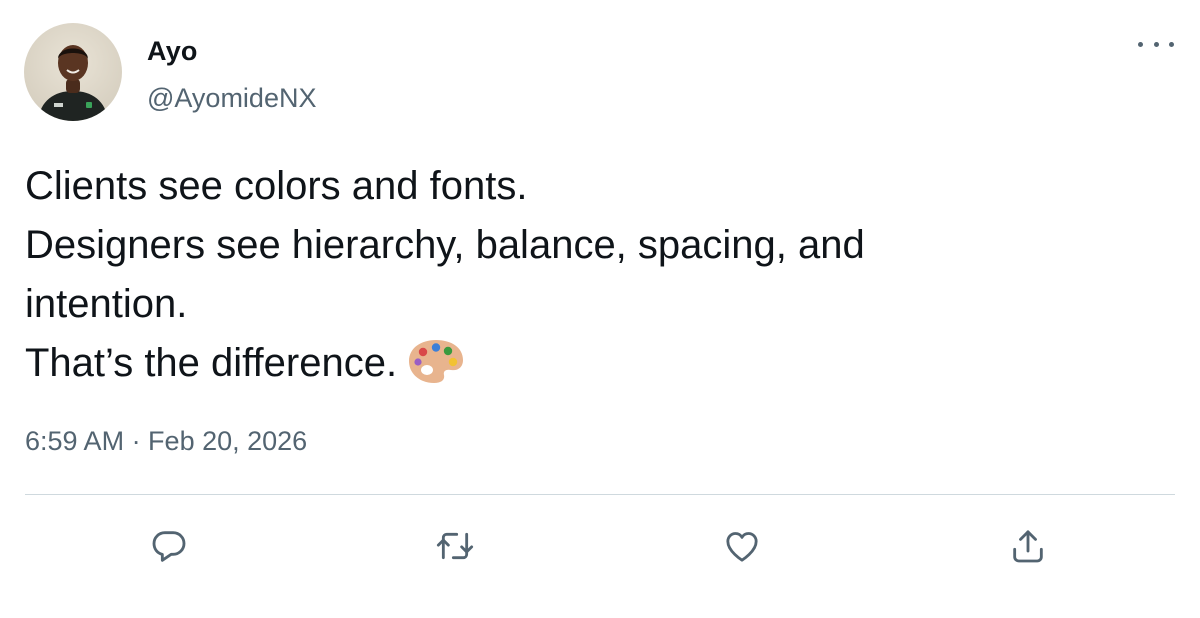 The height and width of the screenshot is (618, 1200). Describe the element at coordinates (600, 494) in the screenshot. I see `divider` at that location.